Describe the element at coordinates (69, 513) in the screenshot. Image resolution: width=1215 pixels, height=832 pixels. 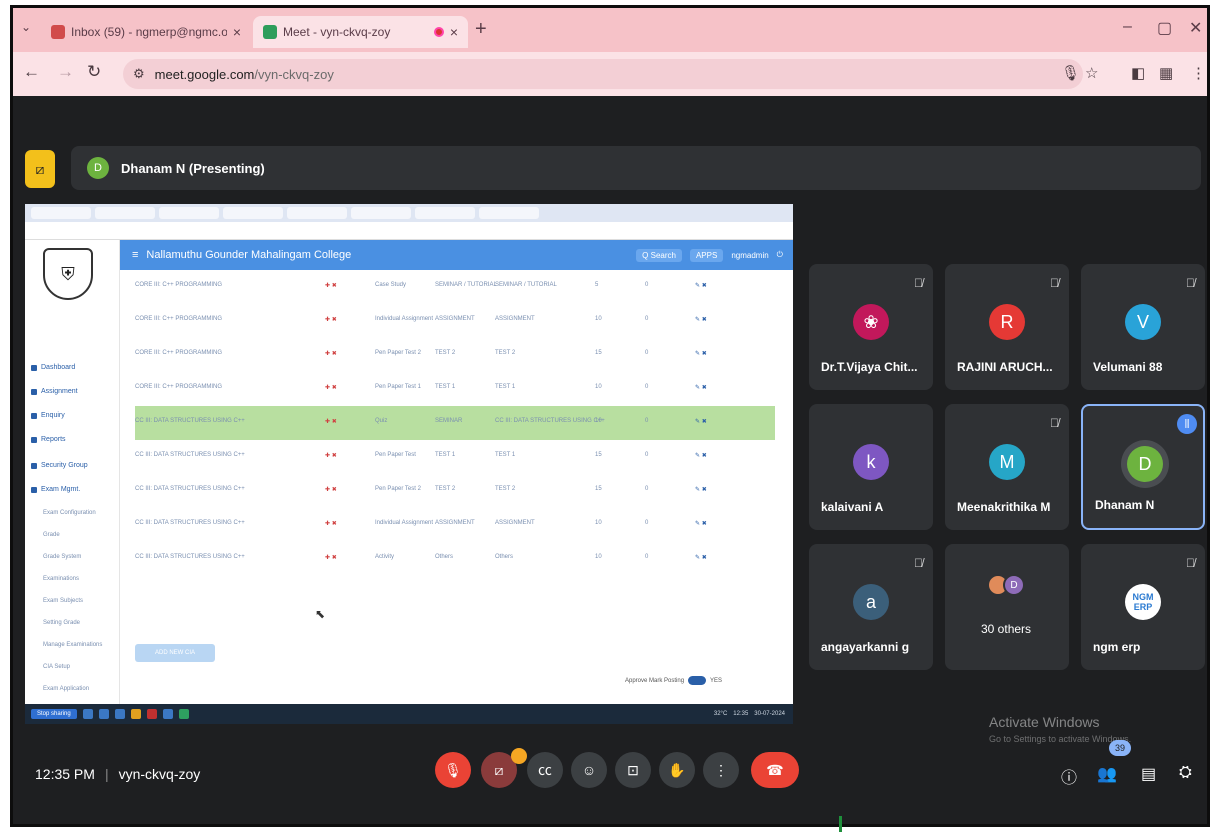
I see `sidebar-sub-item: Exam Configuration` at that location.